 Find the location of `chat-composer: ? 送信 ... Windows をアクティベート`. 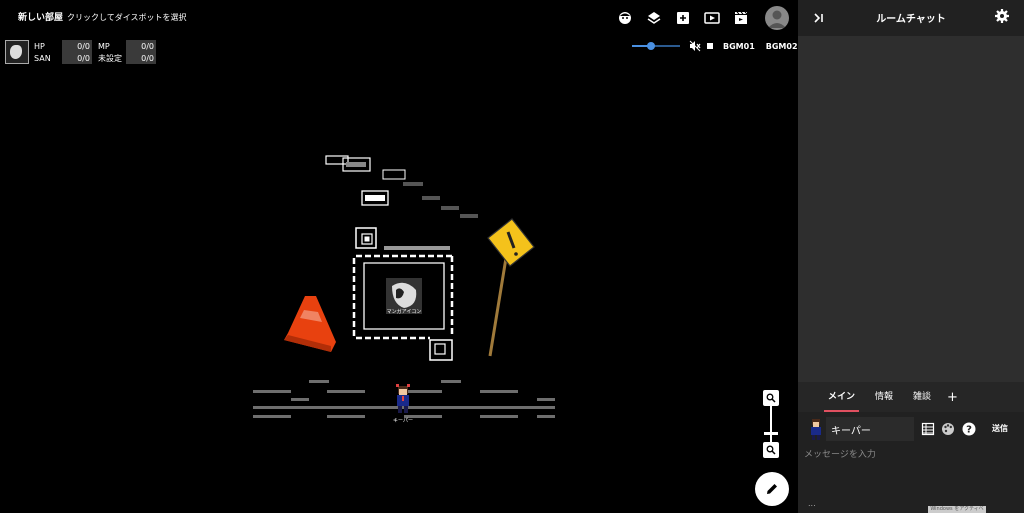

chat-composer: ? 送信 ... Windows をアクティベート is located at coordinates (911, 462).